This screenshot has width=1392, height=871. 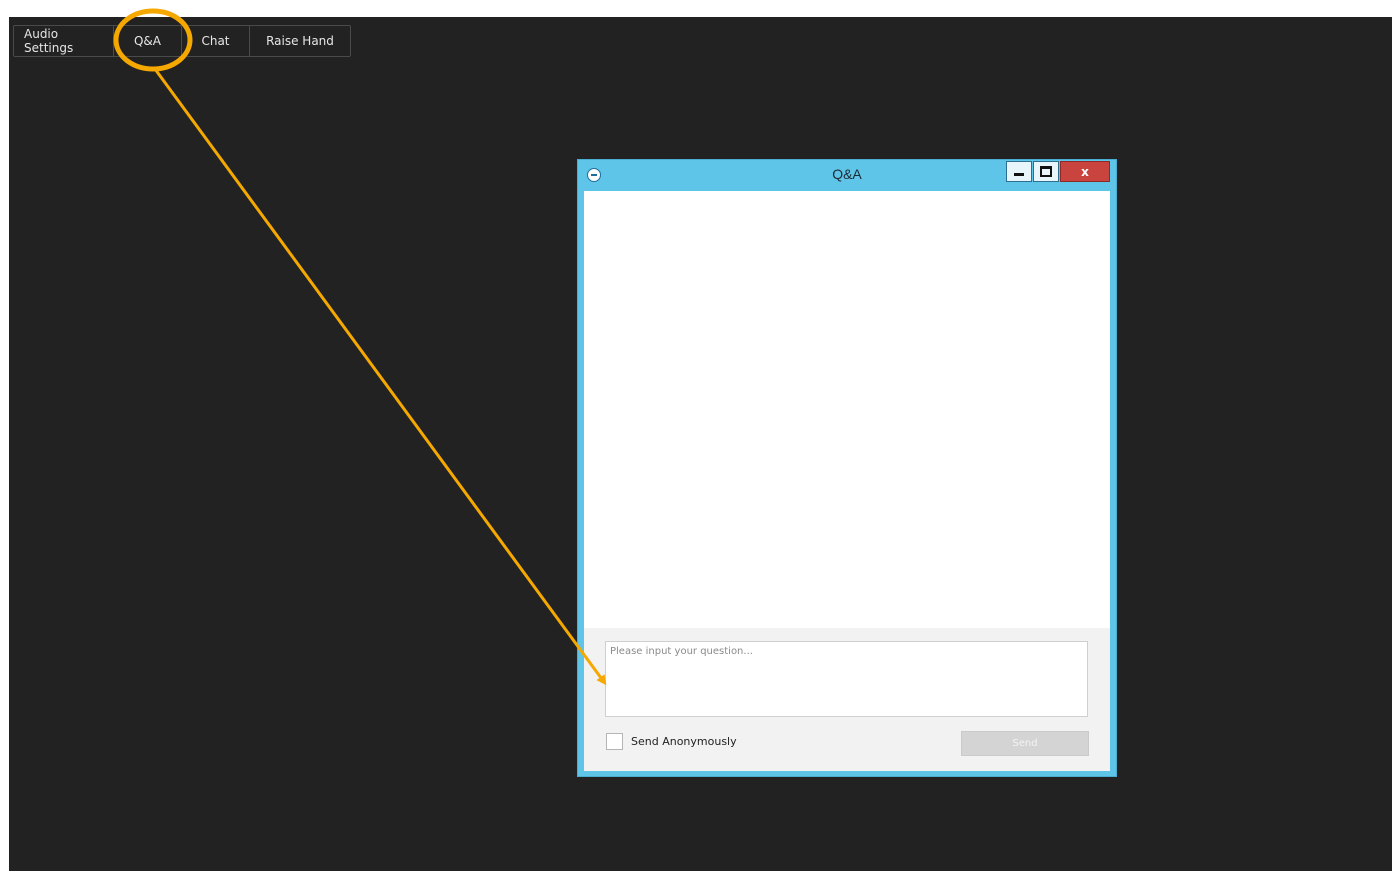 What do you see at coordinates (1025, 743) in the screenshot?
I see `send-button: Send` at bounding box center [1025, 743].